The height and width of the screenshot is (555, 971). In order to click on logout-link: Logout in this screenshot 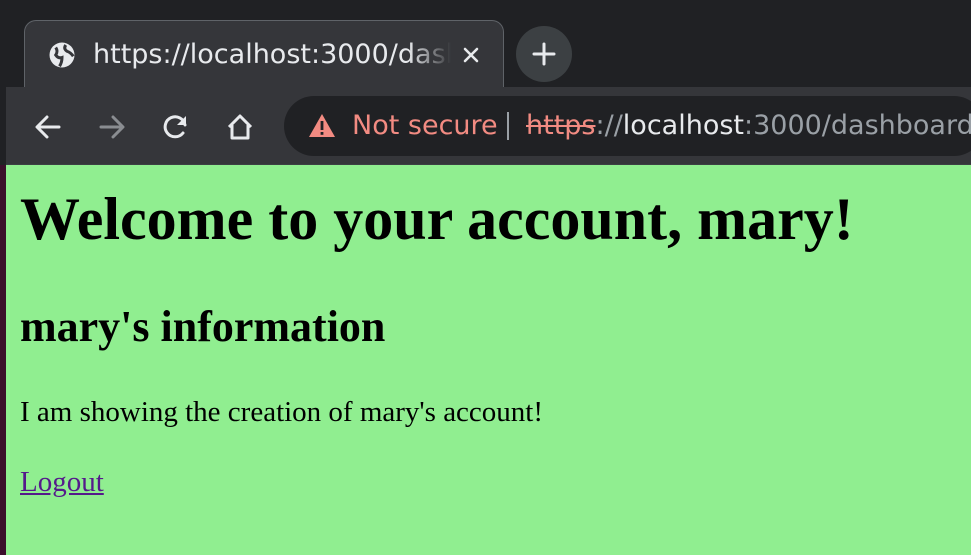, I will do `click(62, 482)`.